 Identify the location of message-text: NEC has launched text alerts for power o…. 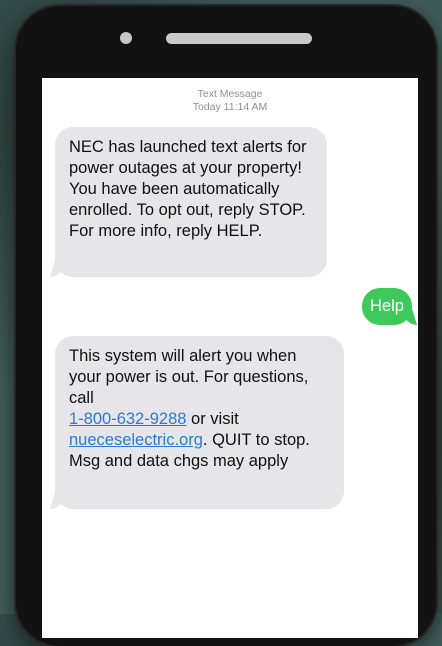
(188, 189).